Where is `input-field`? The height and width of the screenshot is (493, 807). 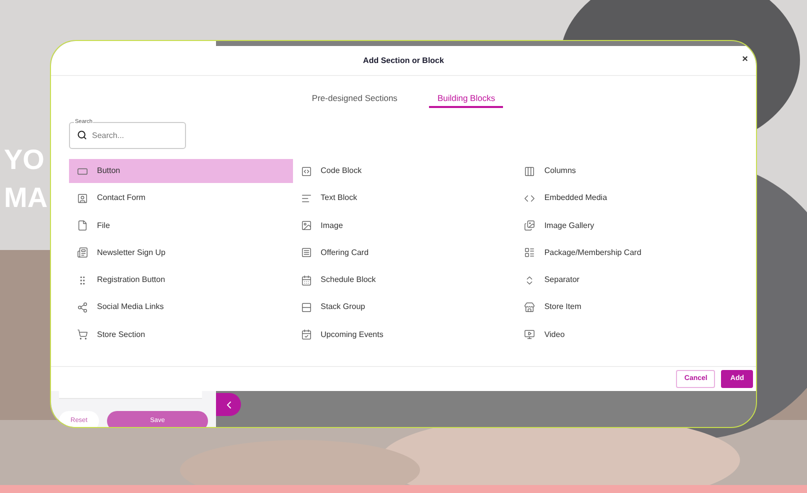
input-field is located at coordinates (130, 395).